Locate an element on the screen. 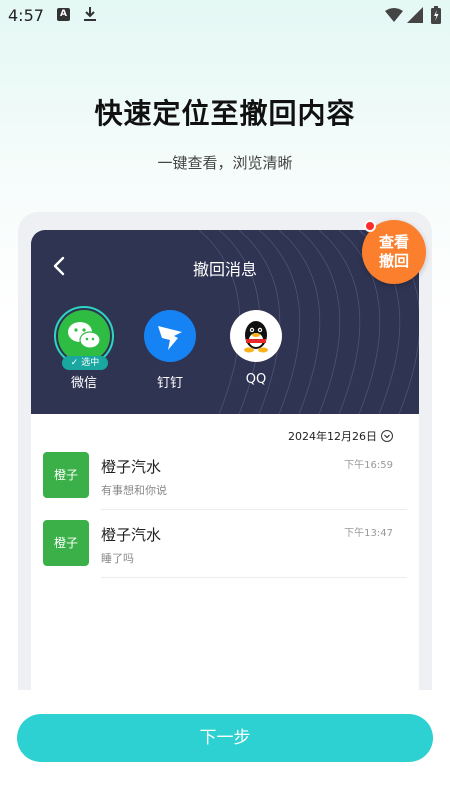 The width and height of the screenshot is (450, 800). message-time: 下午16:59 is located at coordinates (368, 465).